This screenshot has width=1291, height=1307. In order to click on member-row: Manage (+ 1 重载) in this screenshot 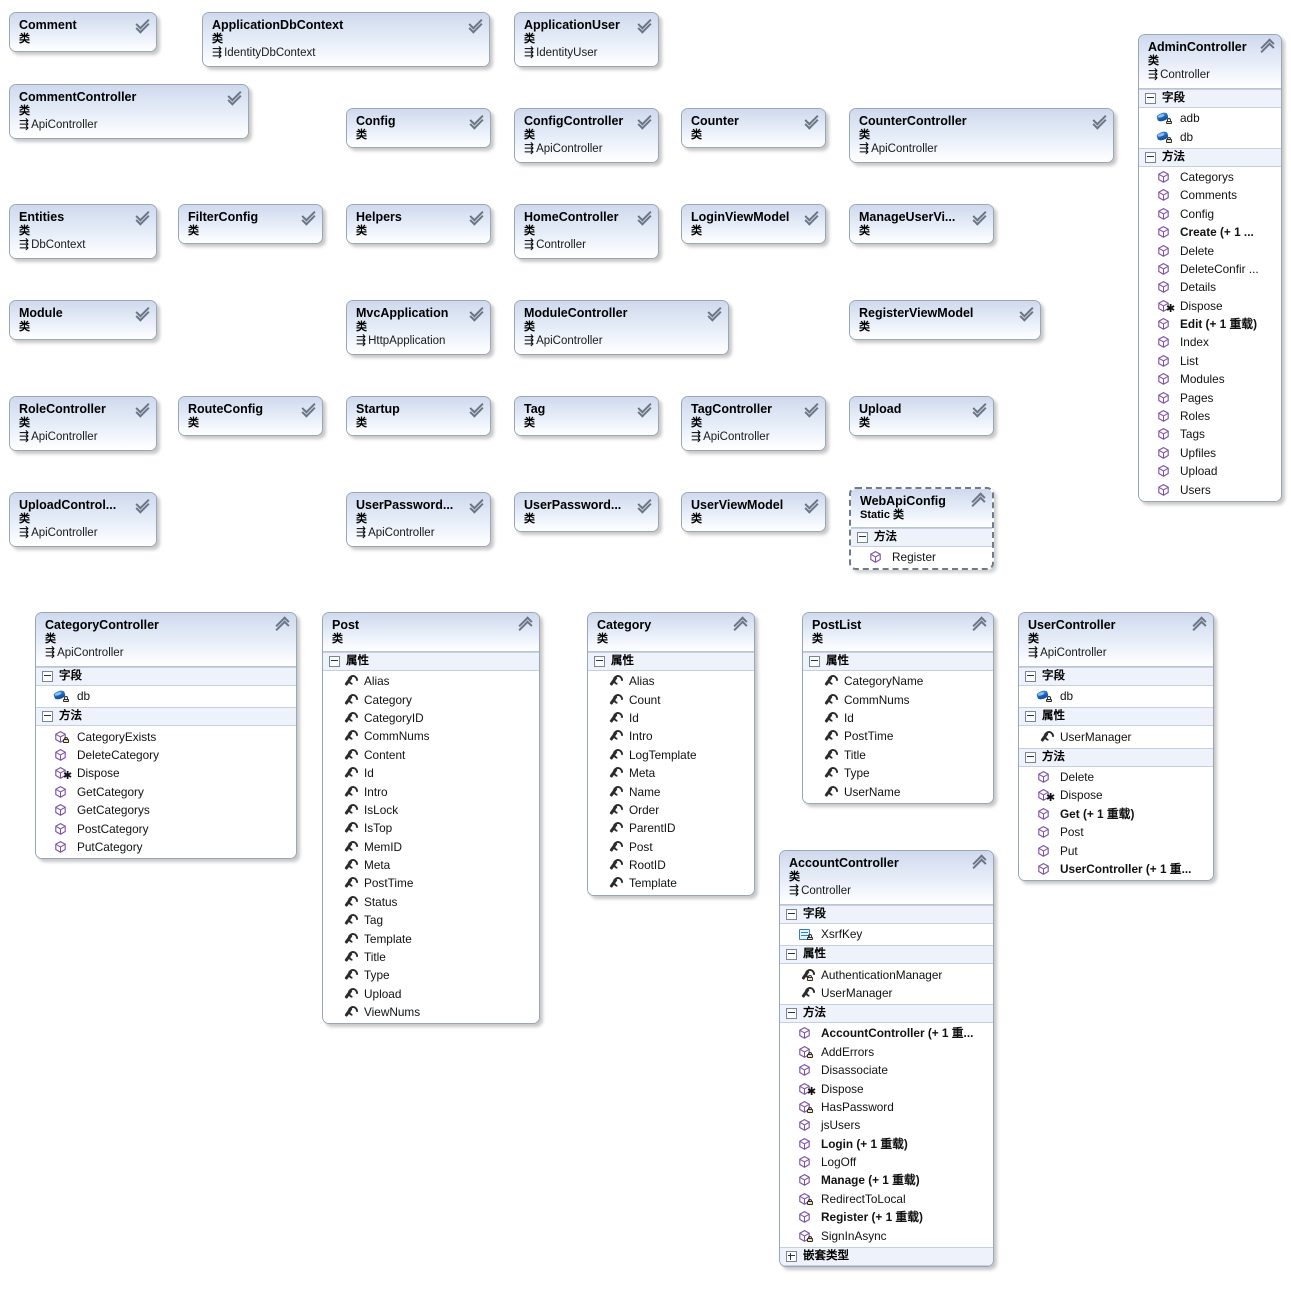, I will do `click(886, 1180)`.